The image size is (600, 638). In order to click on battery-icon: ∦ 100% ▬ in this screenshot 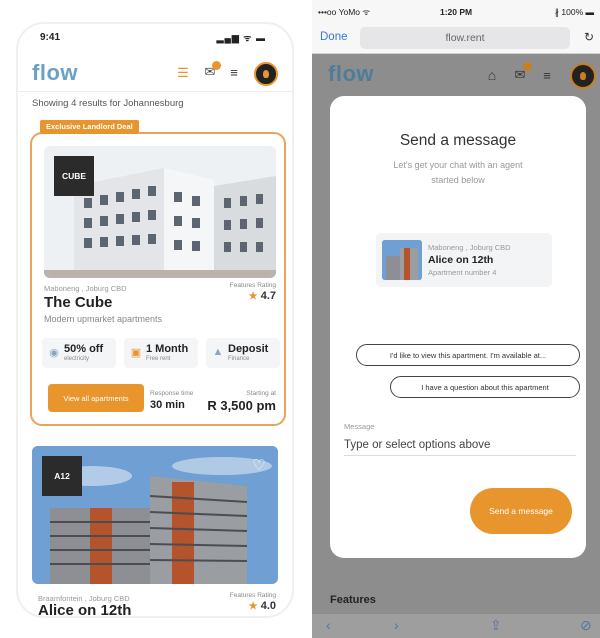, I will do `click(574, 12)`.